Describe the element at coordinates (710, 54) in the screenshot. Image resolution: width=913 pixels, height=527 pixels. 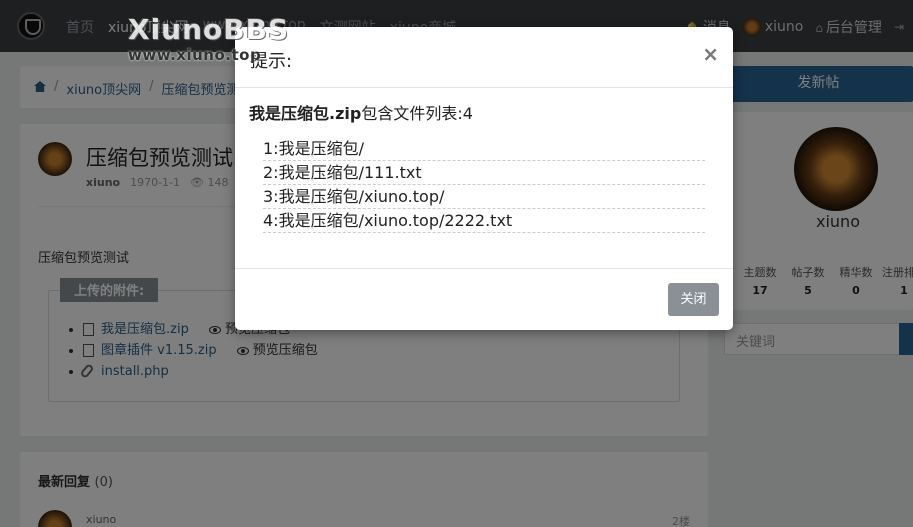
I see `close-icon: ×` at that location.